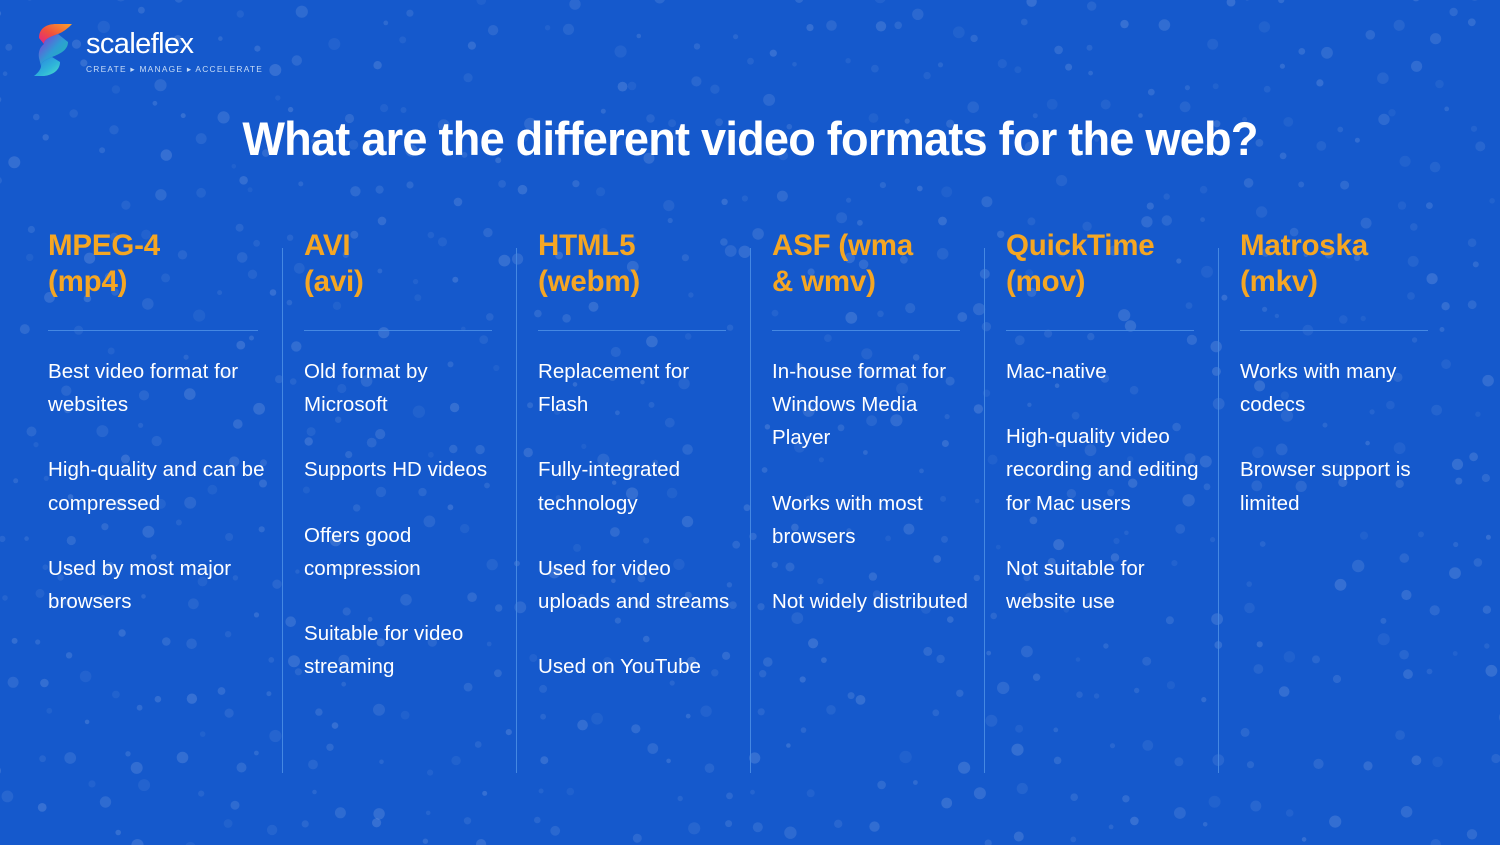 Image resolution: width=1500 pixels, height=845 pixels. What do you see at coordinates (634, 585) in the screenshot?
I see `format-fact: Used for video uploads and streams` at bounding box center [634, 585].